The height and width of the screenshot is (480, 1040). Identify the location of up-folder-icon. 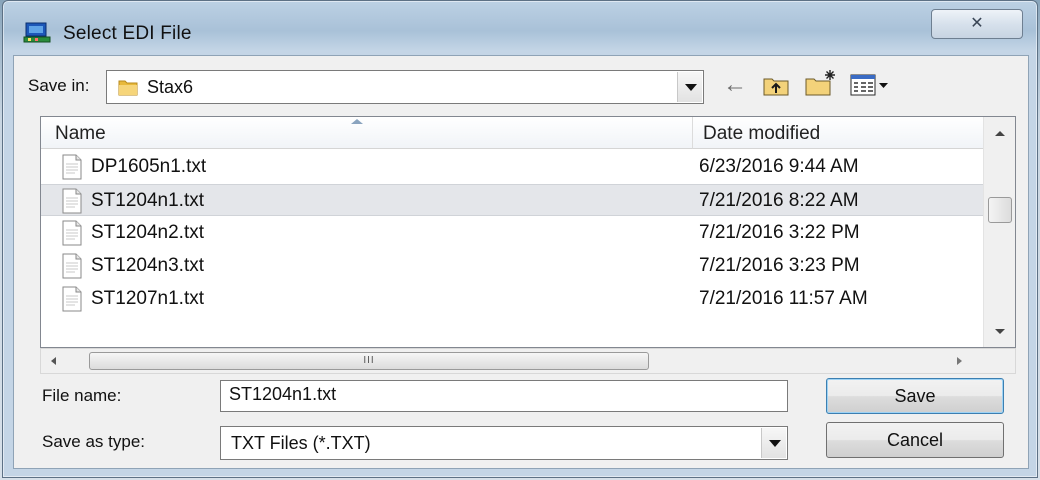
(777, 86).